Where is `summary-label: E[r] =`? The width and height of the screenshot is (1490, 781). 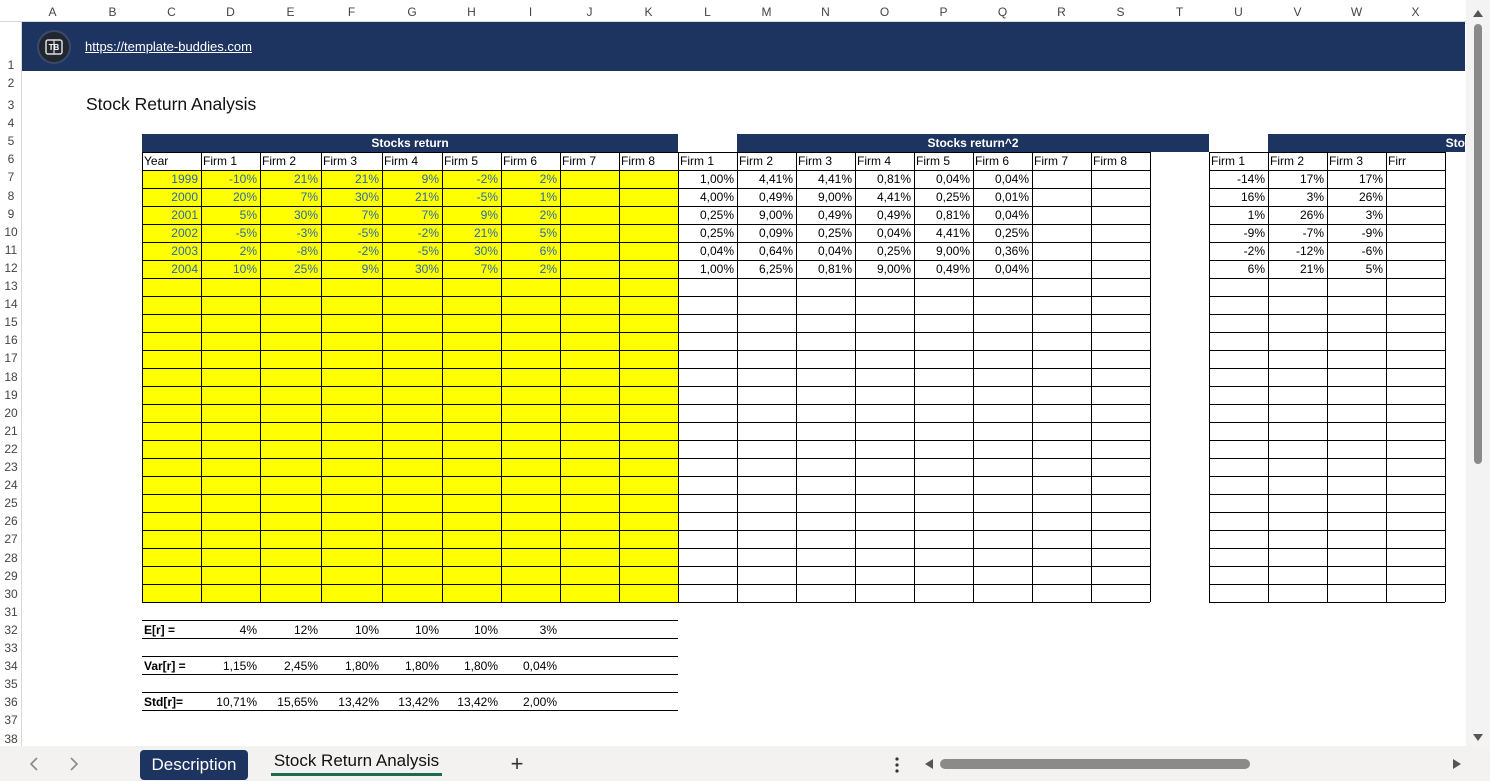 summary-label: E[r] = is located at coordinates (171, 630).